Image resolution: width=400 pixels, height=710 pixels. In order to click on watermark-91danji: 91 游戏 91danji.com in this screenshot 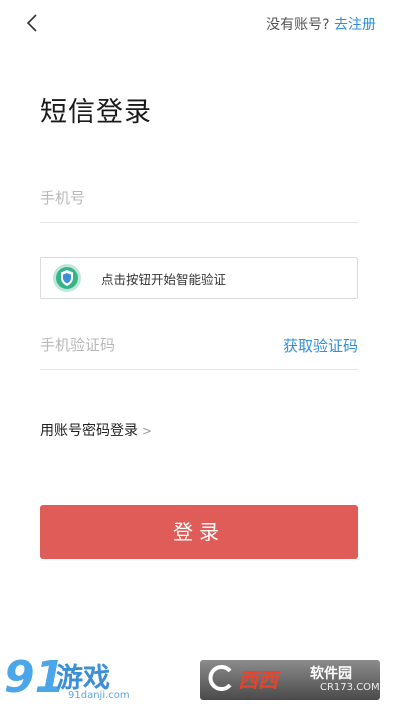, I will do `click(70, 680)`.